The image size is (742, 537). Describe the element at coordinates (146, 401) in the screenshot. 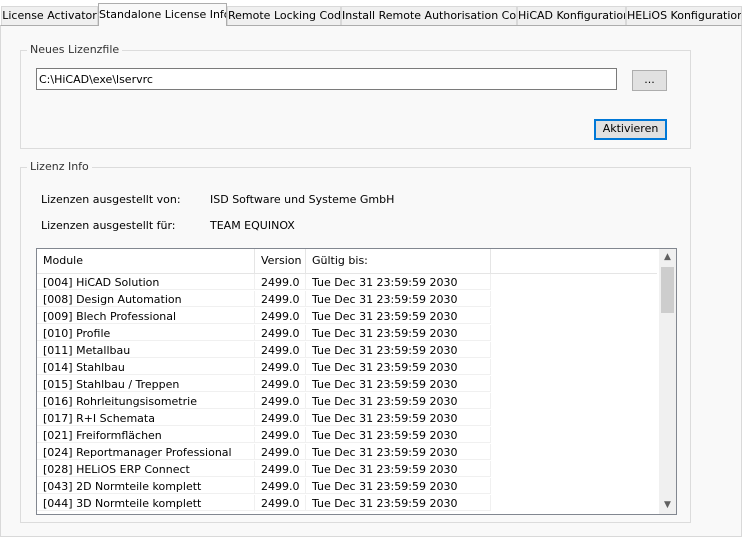

I see `cell-module: [016] Rohrleitungsisometrie` at that location.